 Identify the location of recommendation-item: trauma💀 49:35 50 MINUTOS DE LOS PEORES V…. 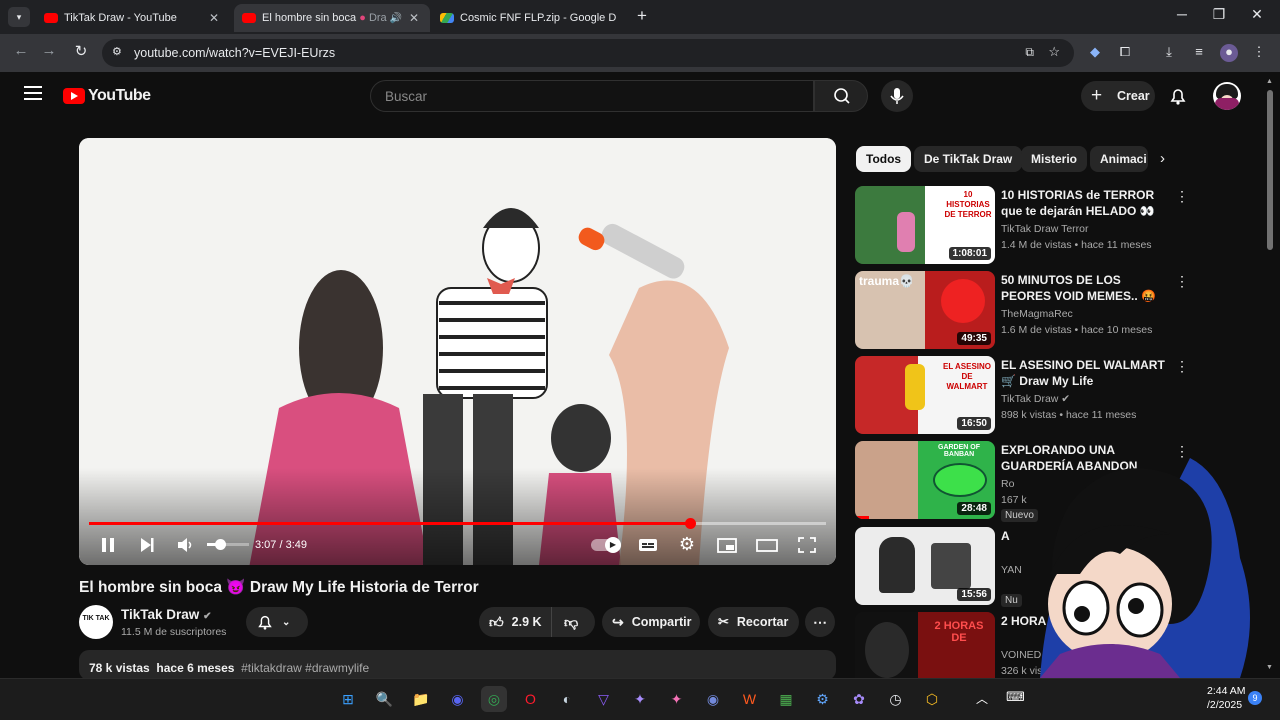
(1055, 311).